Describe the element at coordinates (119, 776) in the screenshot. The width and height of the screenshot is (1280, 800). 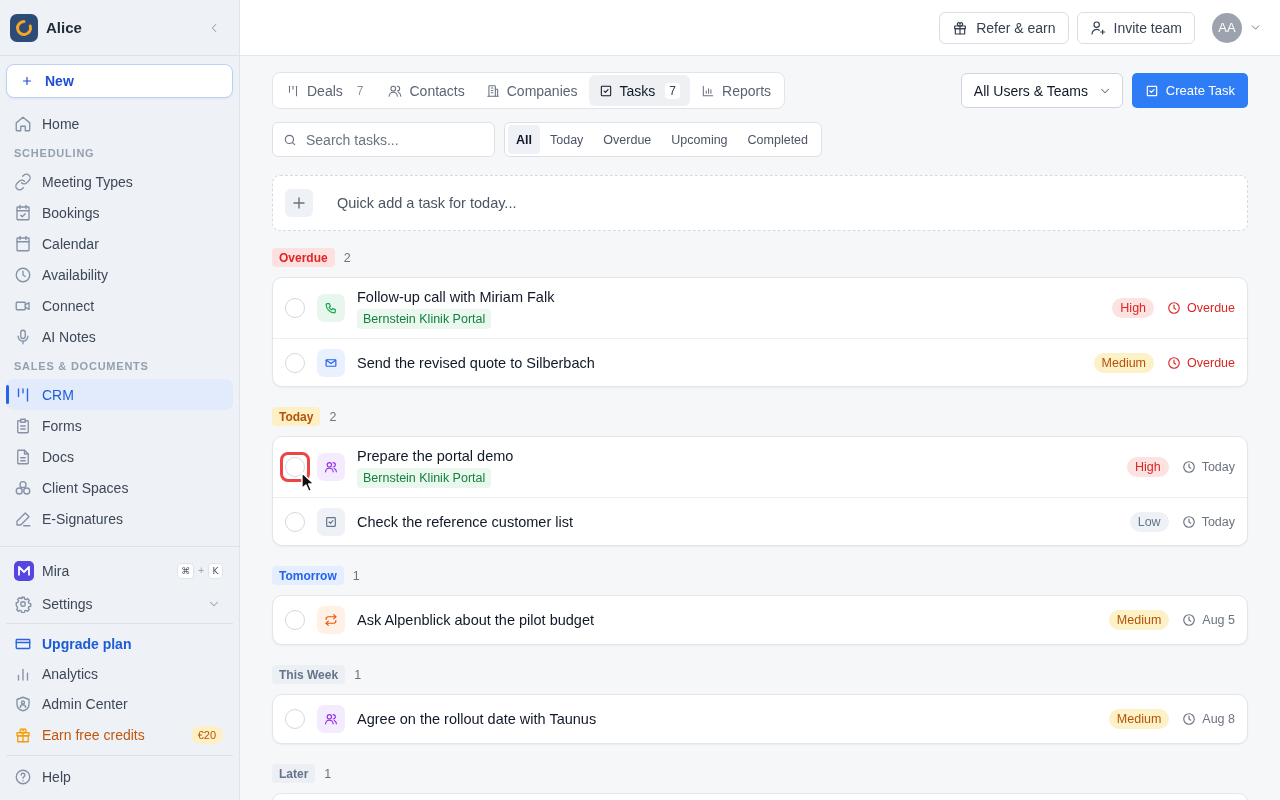
I see `help-item: Help` at that location.